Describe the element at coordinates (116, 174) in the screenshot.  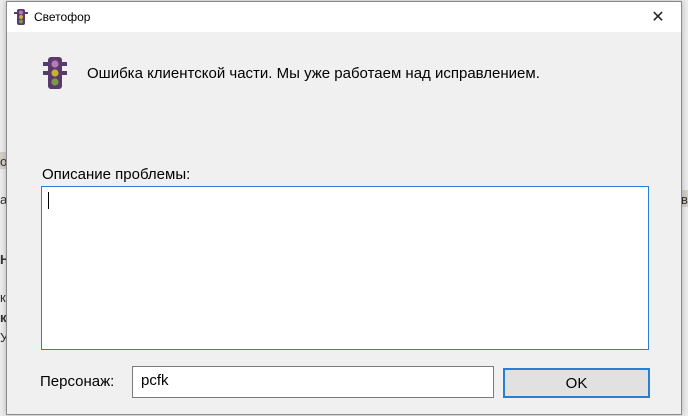
I see `description-label: Описание проблемы:` at that location.